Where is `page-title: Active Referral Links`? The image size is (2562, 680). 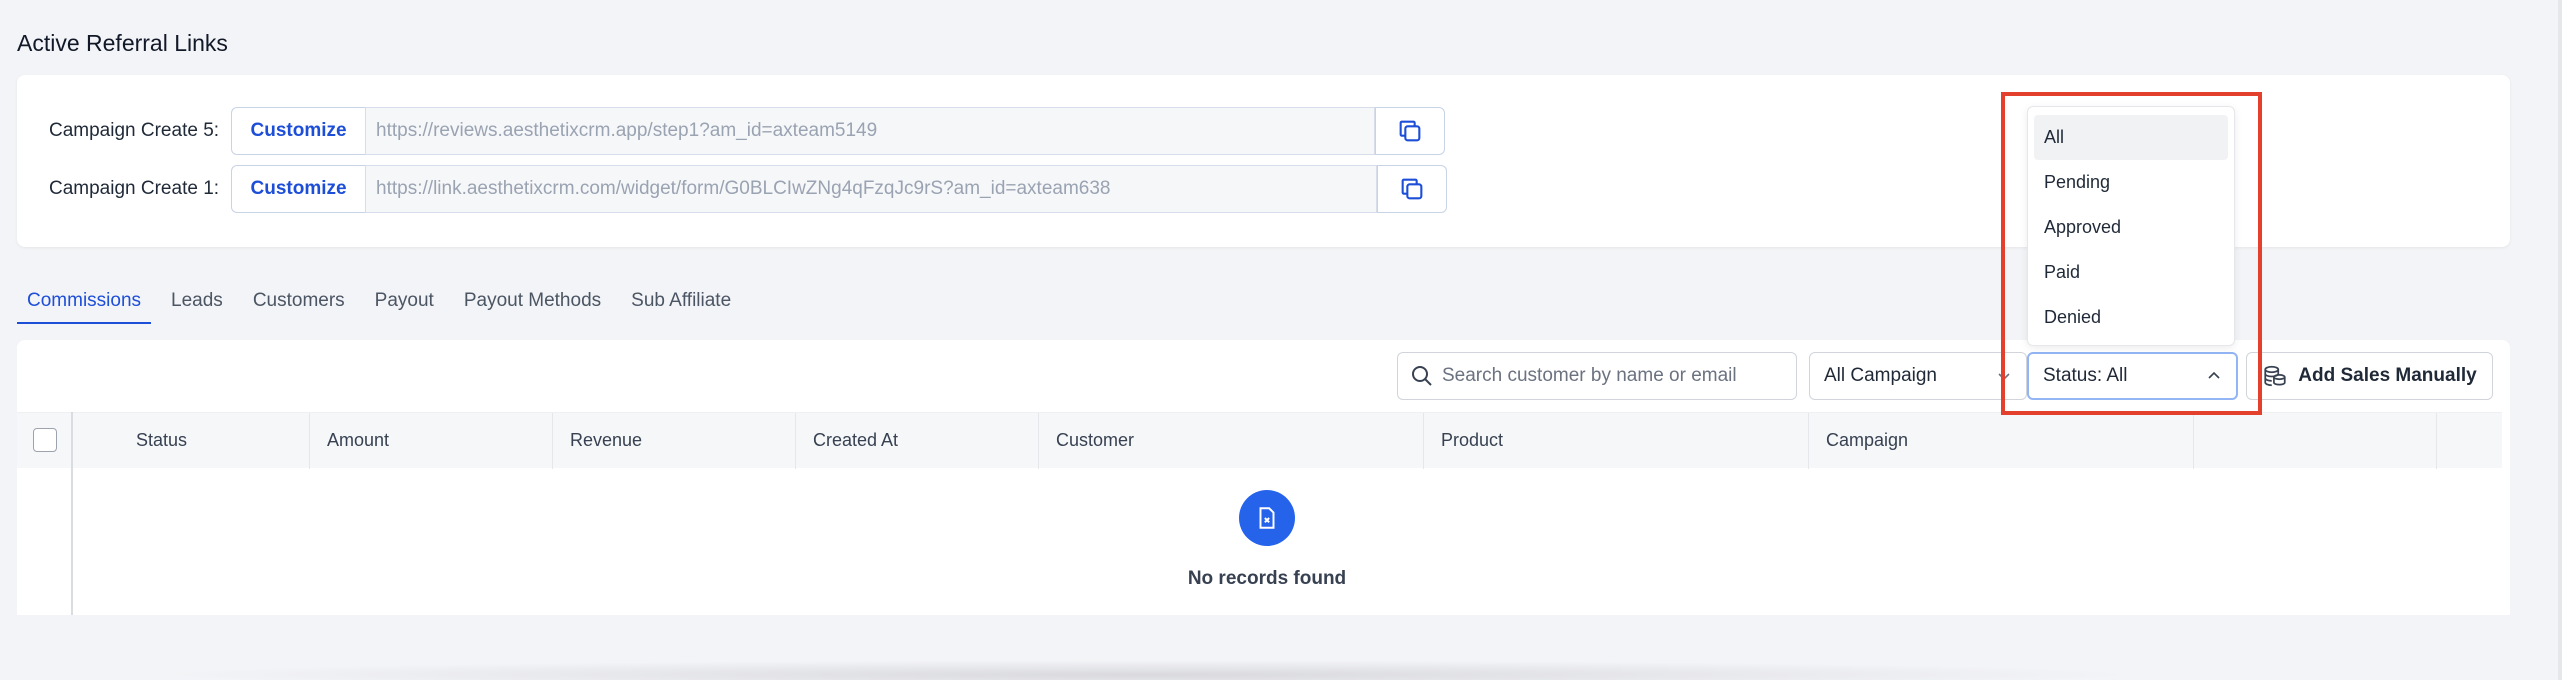
page-title: Active Referral Links is located at coordinates (122, 43).